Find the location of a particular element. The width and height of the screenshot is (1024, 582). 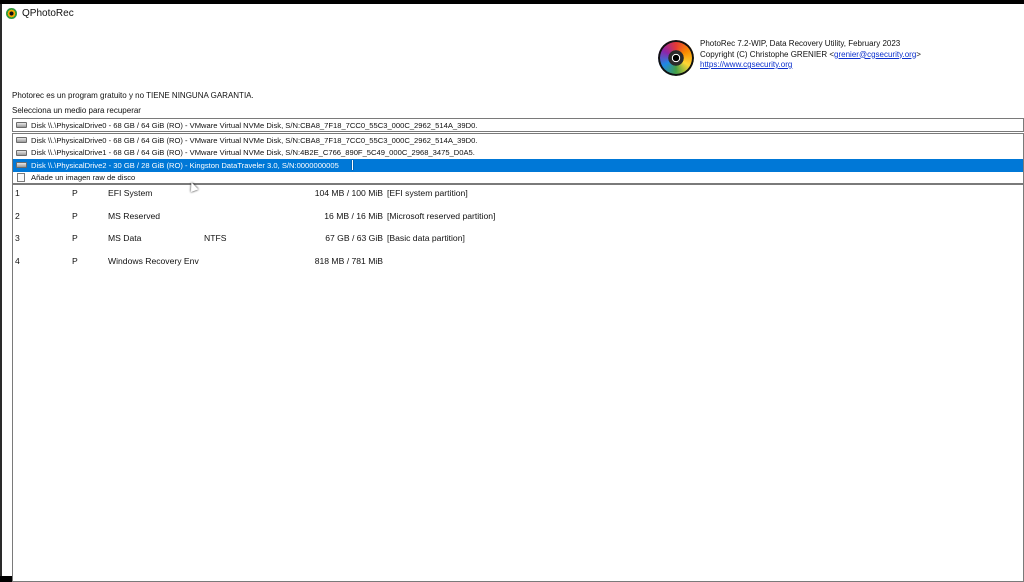

file-icon is located at coordinates (21, 178).